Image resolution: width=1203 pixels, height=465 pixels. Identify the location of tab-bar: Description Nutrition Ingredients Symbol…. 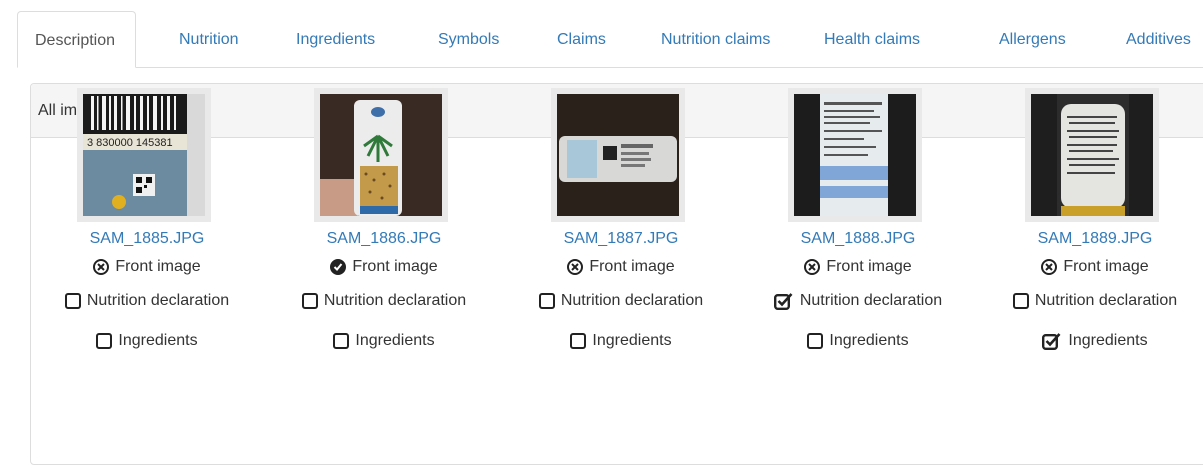
(610, 39).